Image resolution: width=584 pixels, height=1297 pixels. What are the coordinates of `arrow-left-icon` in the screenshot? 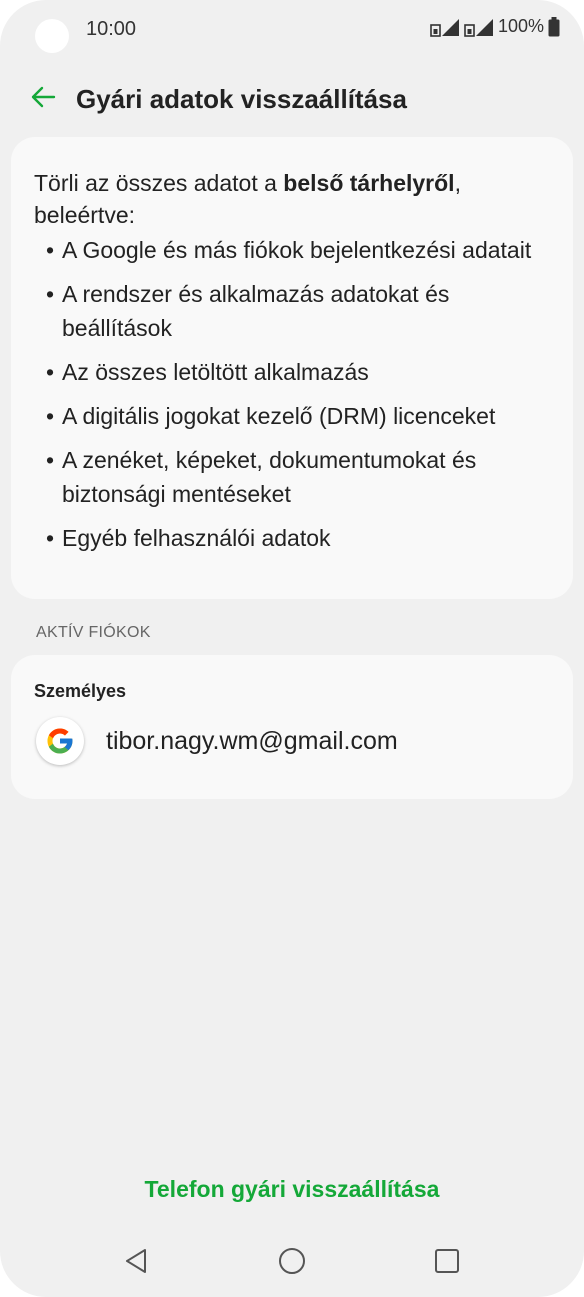 It's located at (43, 99).